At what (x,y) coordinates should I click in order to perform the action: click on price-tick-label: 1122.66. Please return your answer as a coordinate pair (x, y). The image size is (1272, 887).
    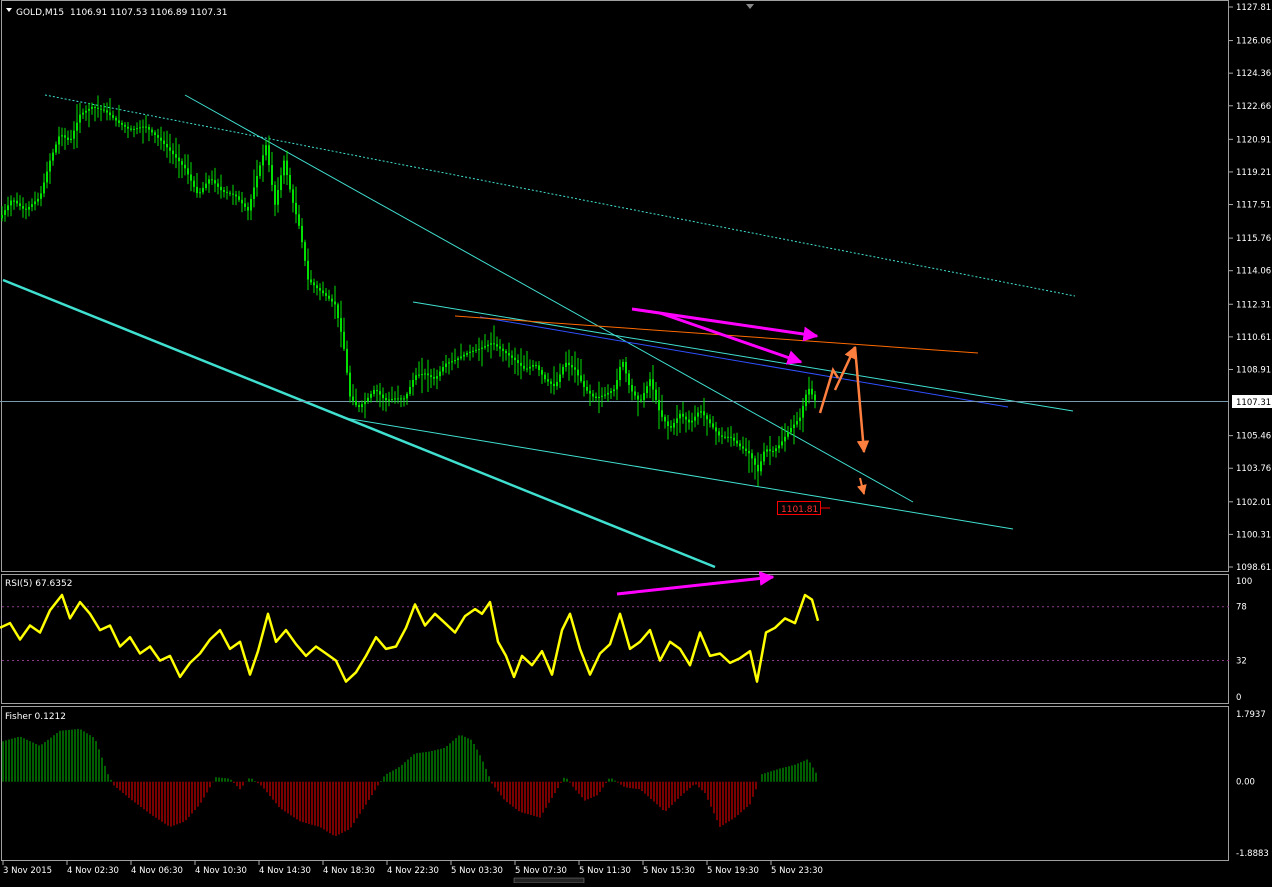
    Looking at the image, I should click on (1253, 107).